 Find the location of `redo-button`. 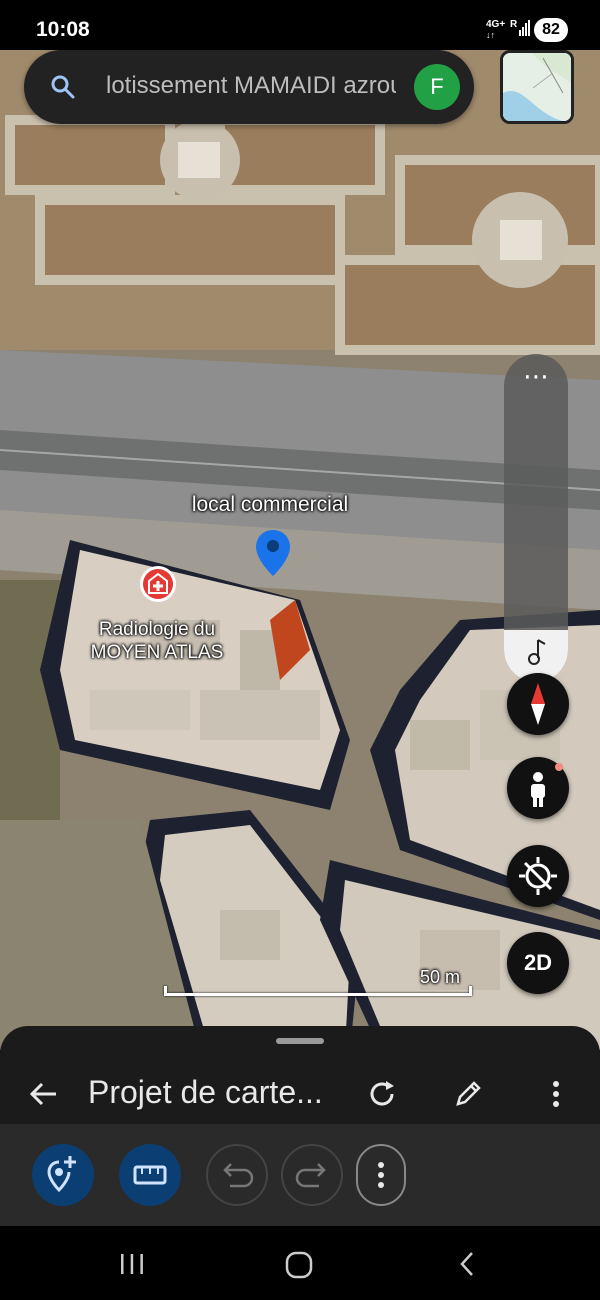

redo-button is located at coordinates (312, 1175).